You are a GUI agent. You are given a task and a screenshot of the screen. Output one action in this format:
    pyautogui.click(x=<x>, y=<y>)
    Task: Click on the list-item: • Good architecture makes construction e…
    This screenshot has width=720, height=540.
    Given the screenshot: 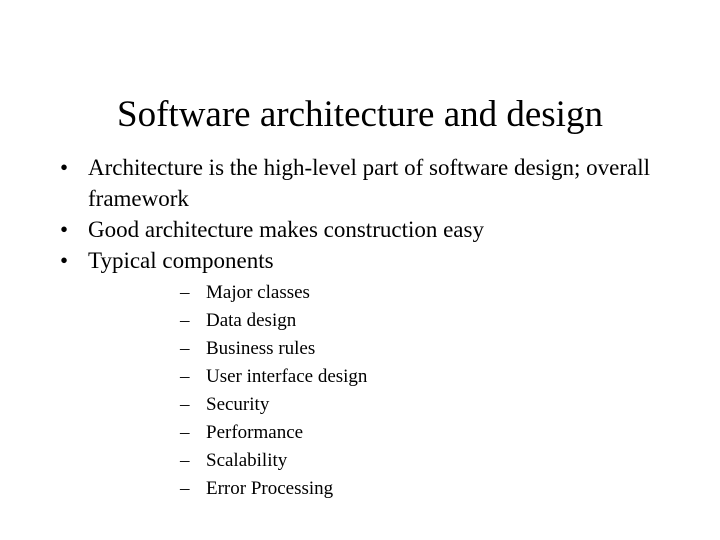 What is the action you would take?
    pyautogui.click(x=360, y=229)
    